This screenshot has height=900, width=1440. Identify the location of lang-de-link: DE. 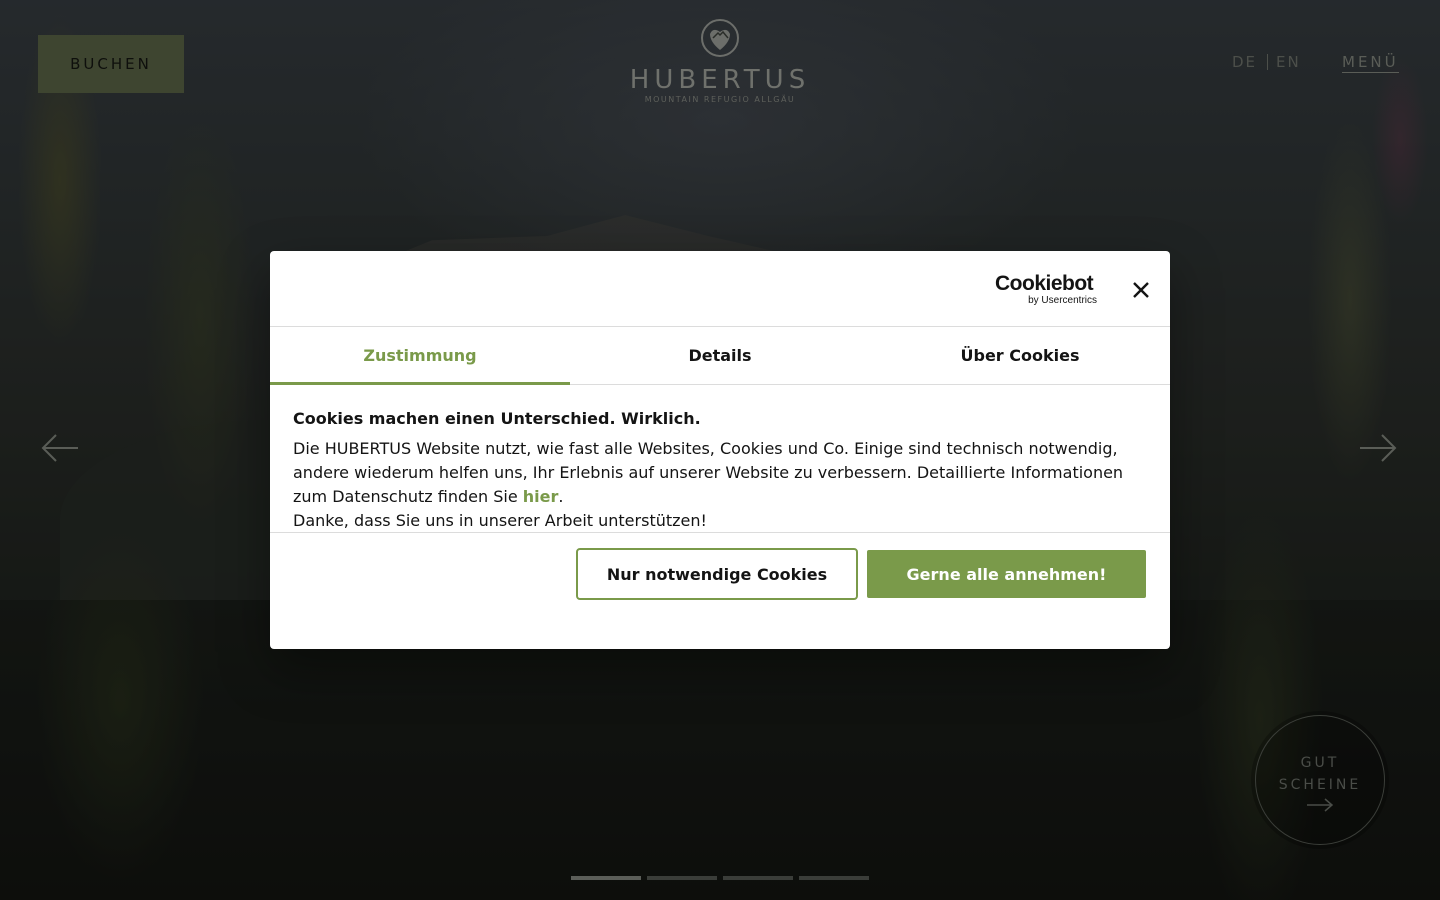
(1244, 62).